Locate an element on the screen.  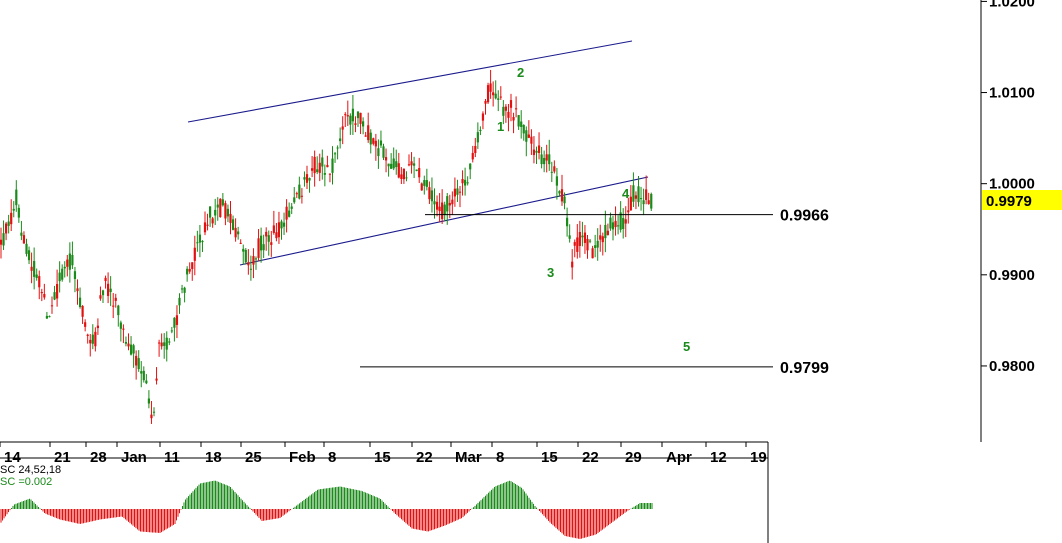
x-axis: 14 21 28 Jan 11 18 25 Feb 8 15 22 Mar 8 15 22 29 Apr 12 19 is located at coordinates (383, 454).